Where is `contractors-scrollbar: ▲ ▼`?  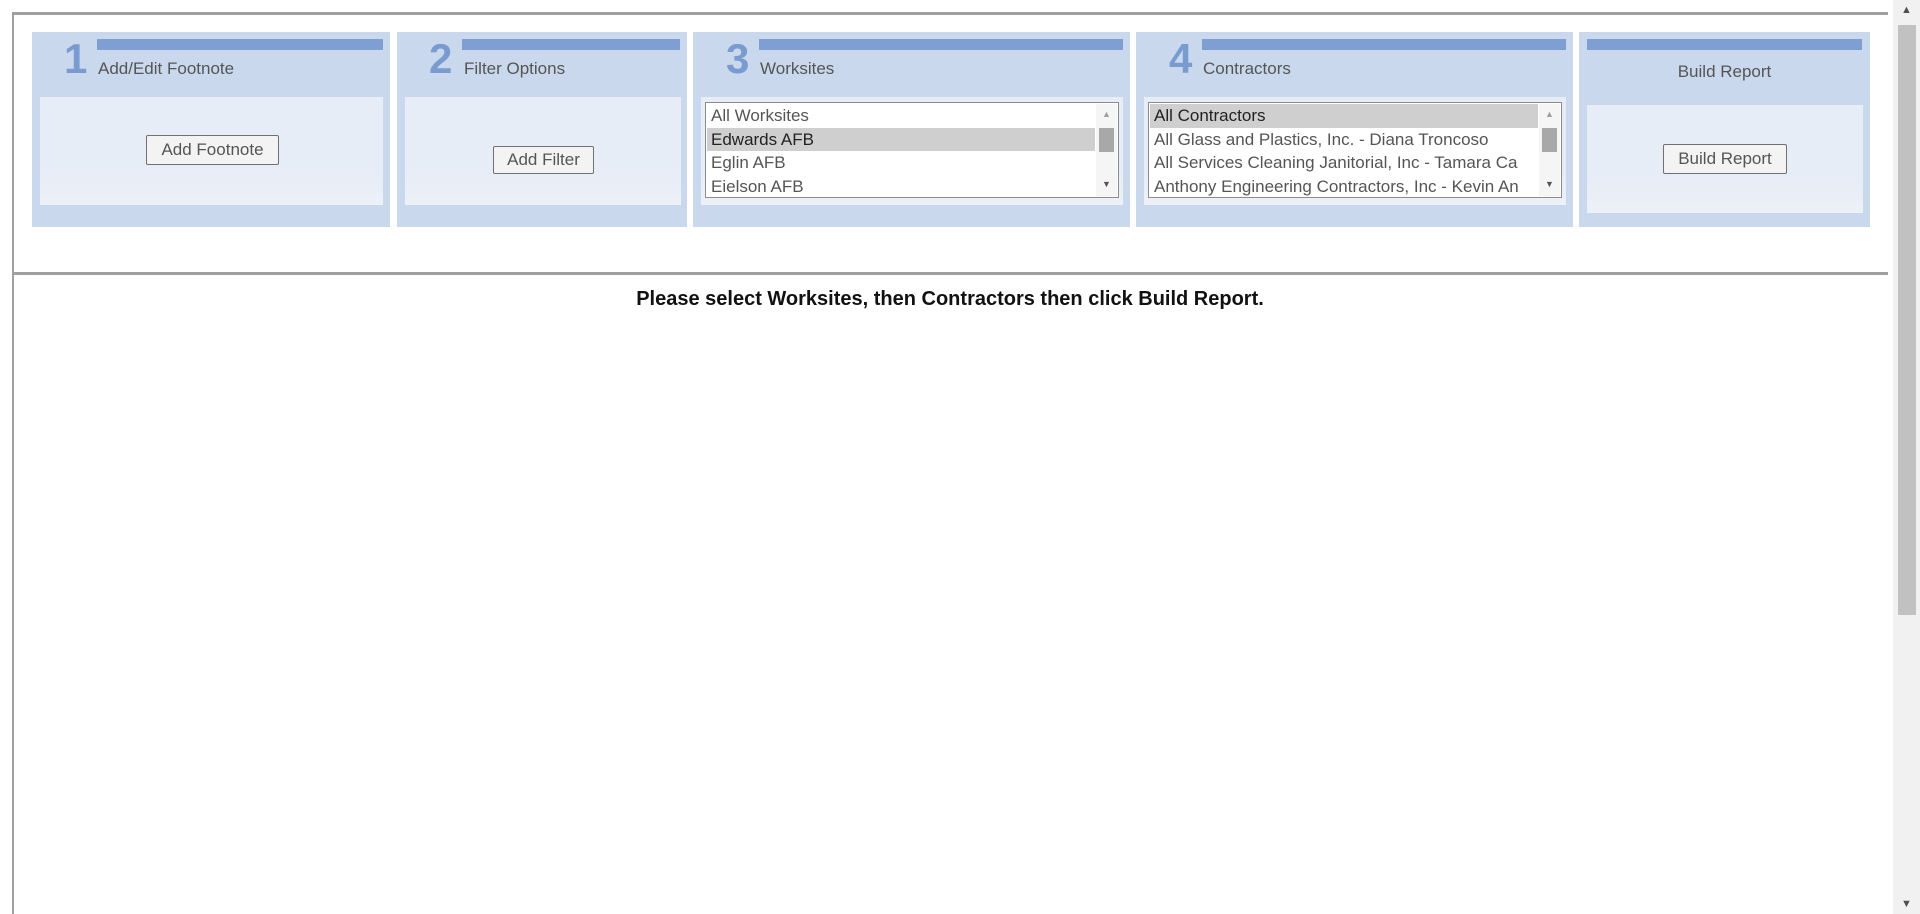 contractors-scrollbar: ▲ ▼ is located at coordinates (1549, 150).